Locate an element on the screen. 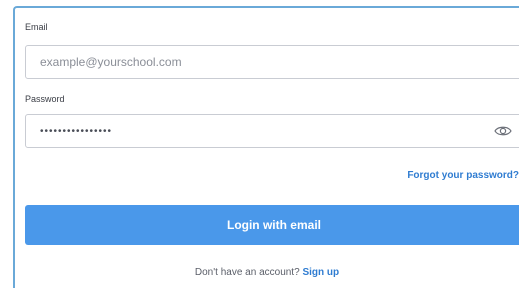 The image size is (519, 288). login-button: Login with email is located at coordinates (272, 225).